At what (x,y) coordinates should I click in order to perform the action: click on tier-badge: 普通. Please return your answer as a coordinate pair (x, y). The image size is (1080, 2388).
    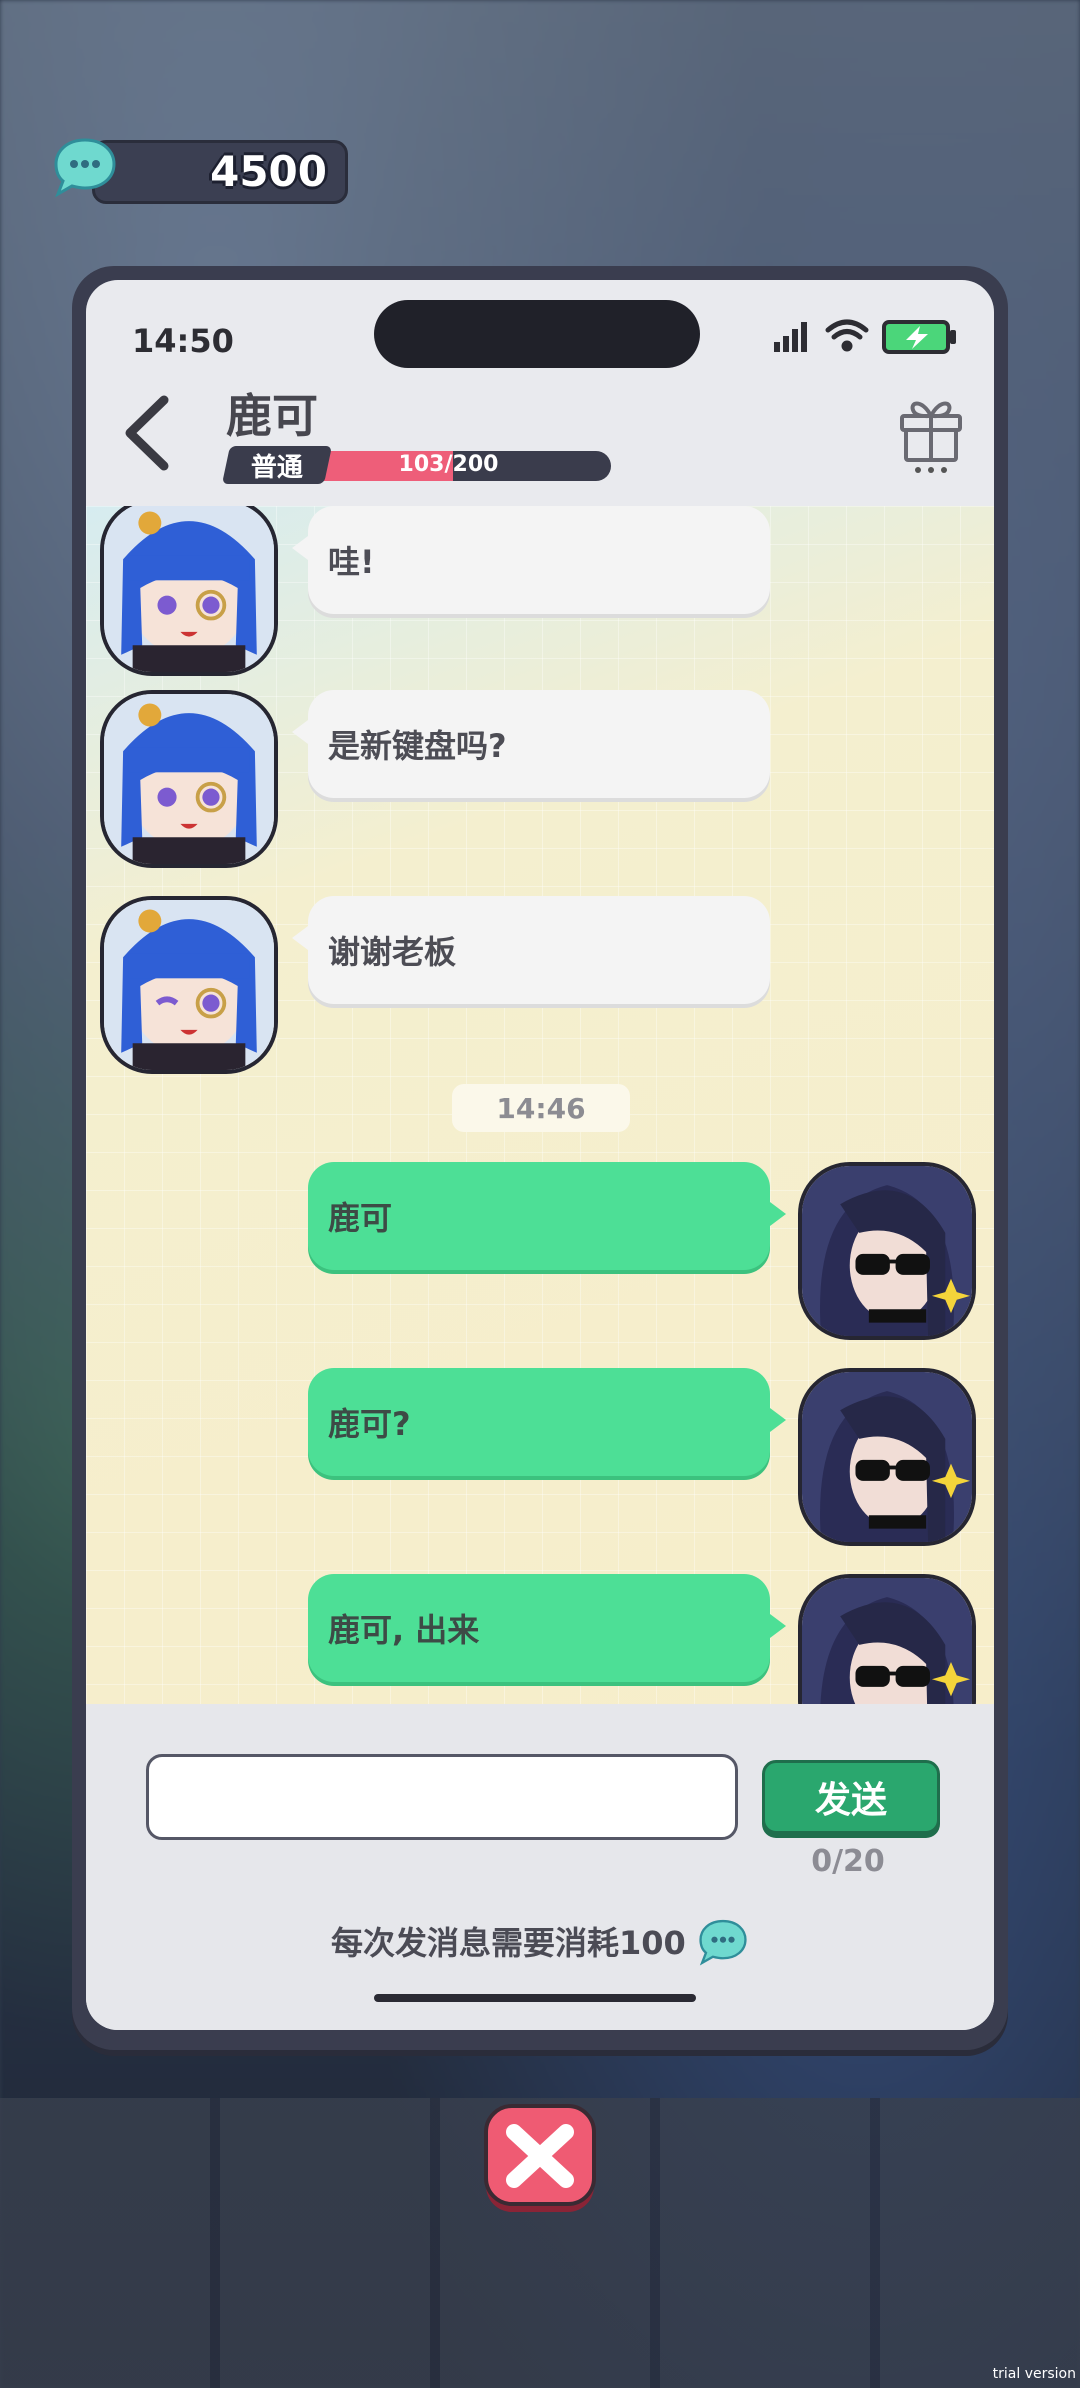
    Looking at the image, I should click on (277, 465).